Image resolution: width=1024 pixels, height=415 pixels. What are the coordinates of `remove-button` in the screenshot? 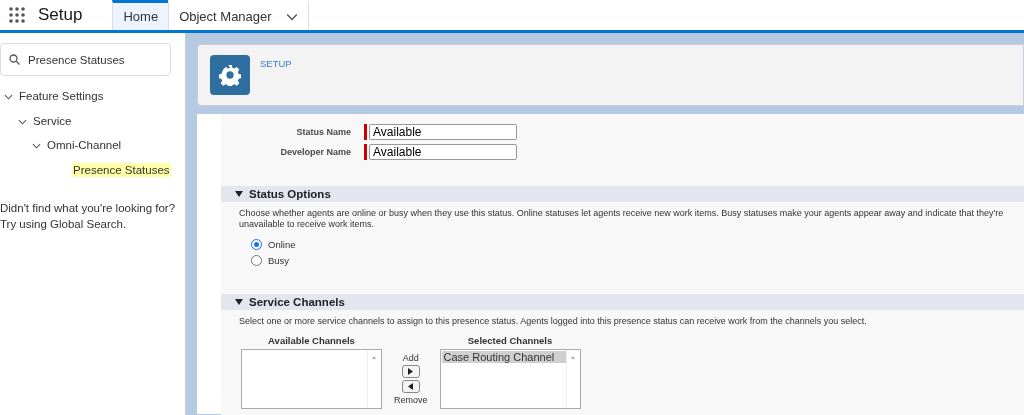 It's located at (410, 386).